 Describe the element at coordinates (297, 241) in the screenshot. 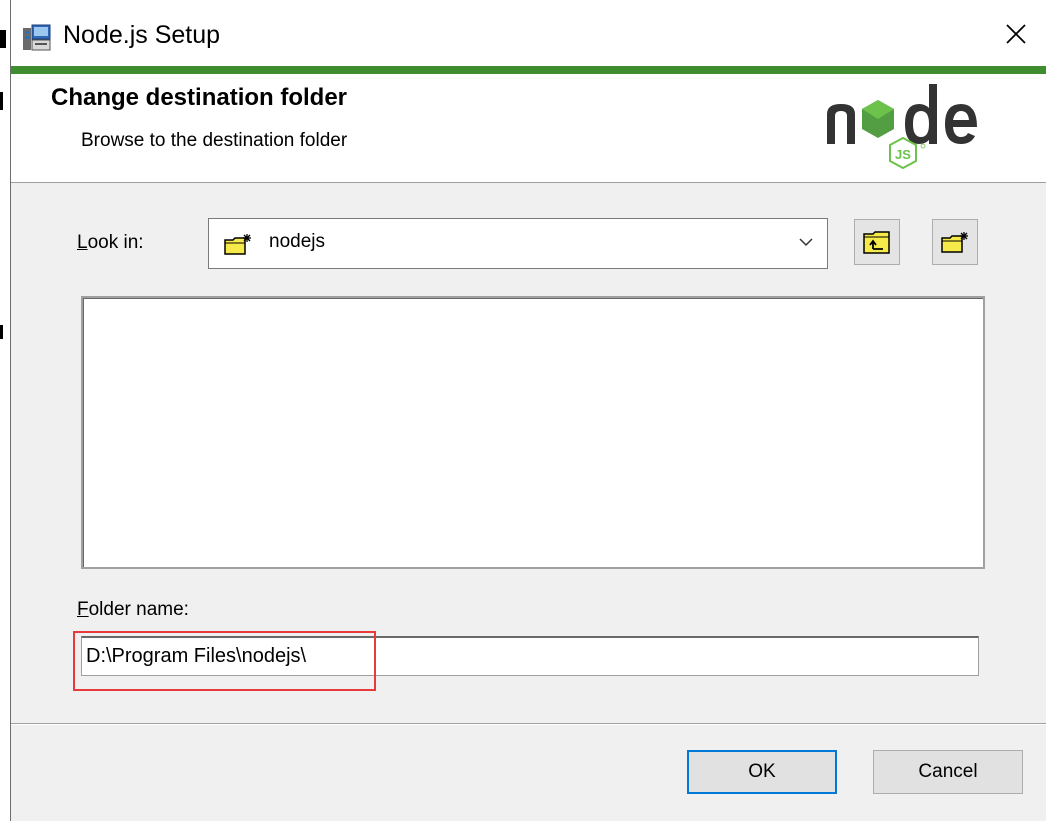

I see `look-in-value: nodejs` at that location.